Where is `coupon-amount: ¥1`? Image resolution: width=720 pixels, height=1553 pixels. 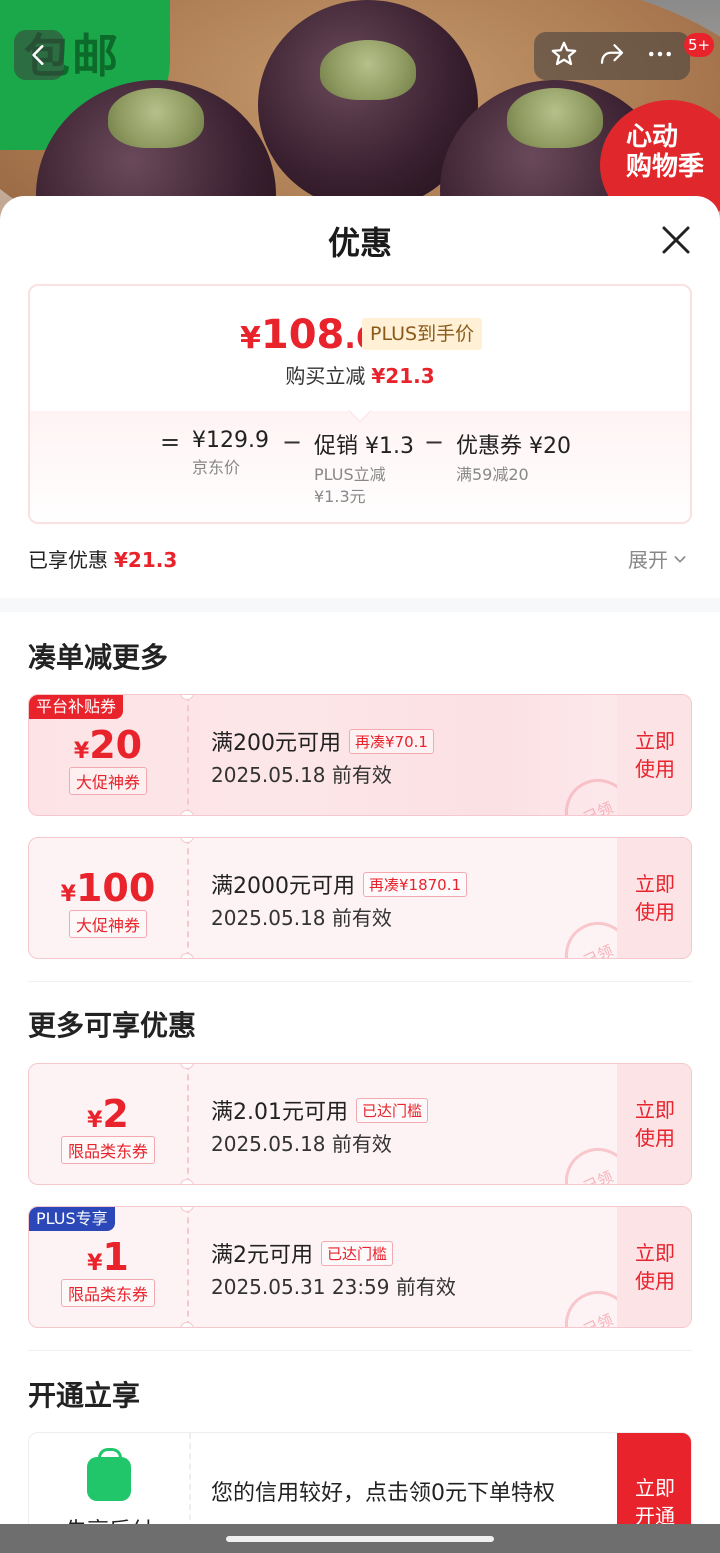
coupon-amount: ¥1 is located at coordinates (108, 1257).